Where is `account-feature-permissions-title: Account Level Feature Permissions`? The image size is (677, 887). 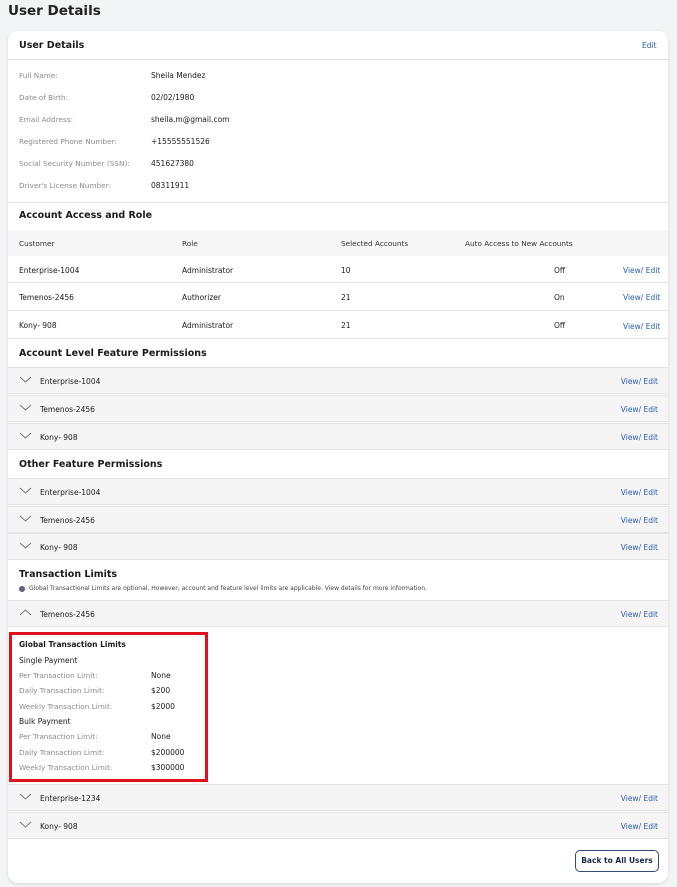 account-feature-permissions-title: Account Level Feature Permissions is located at coordinates (113, 353).